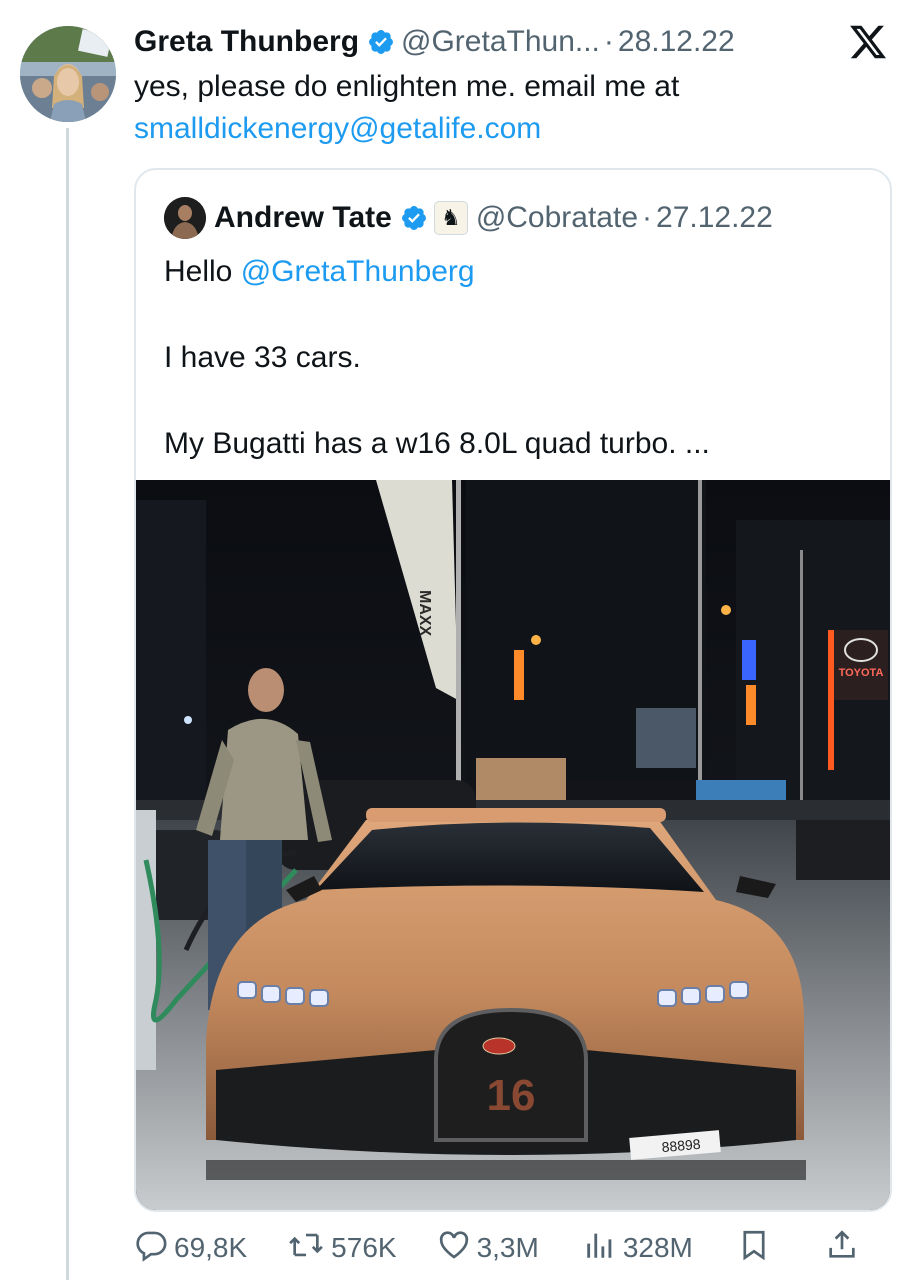 This screenshot has height=1280, width=909. I want to click on banner-text: MAXX, so click(424, 613).